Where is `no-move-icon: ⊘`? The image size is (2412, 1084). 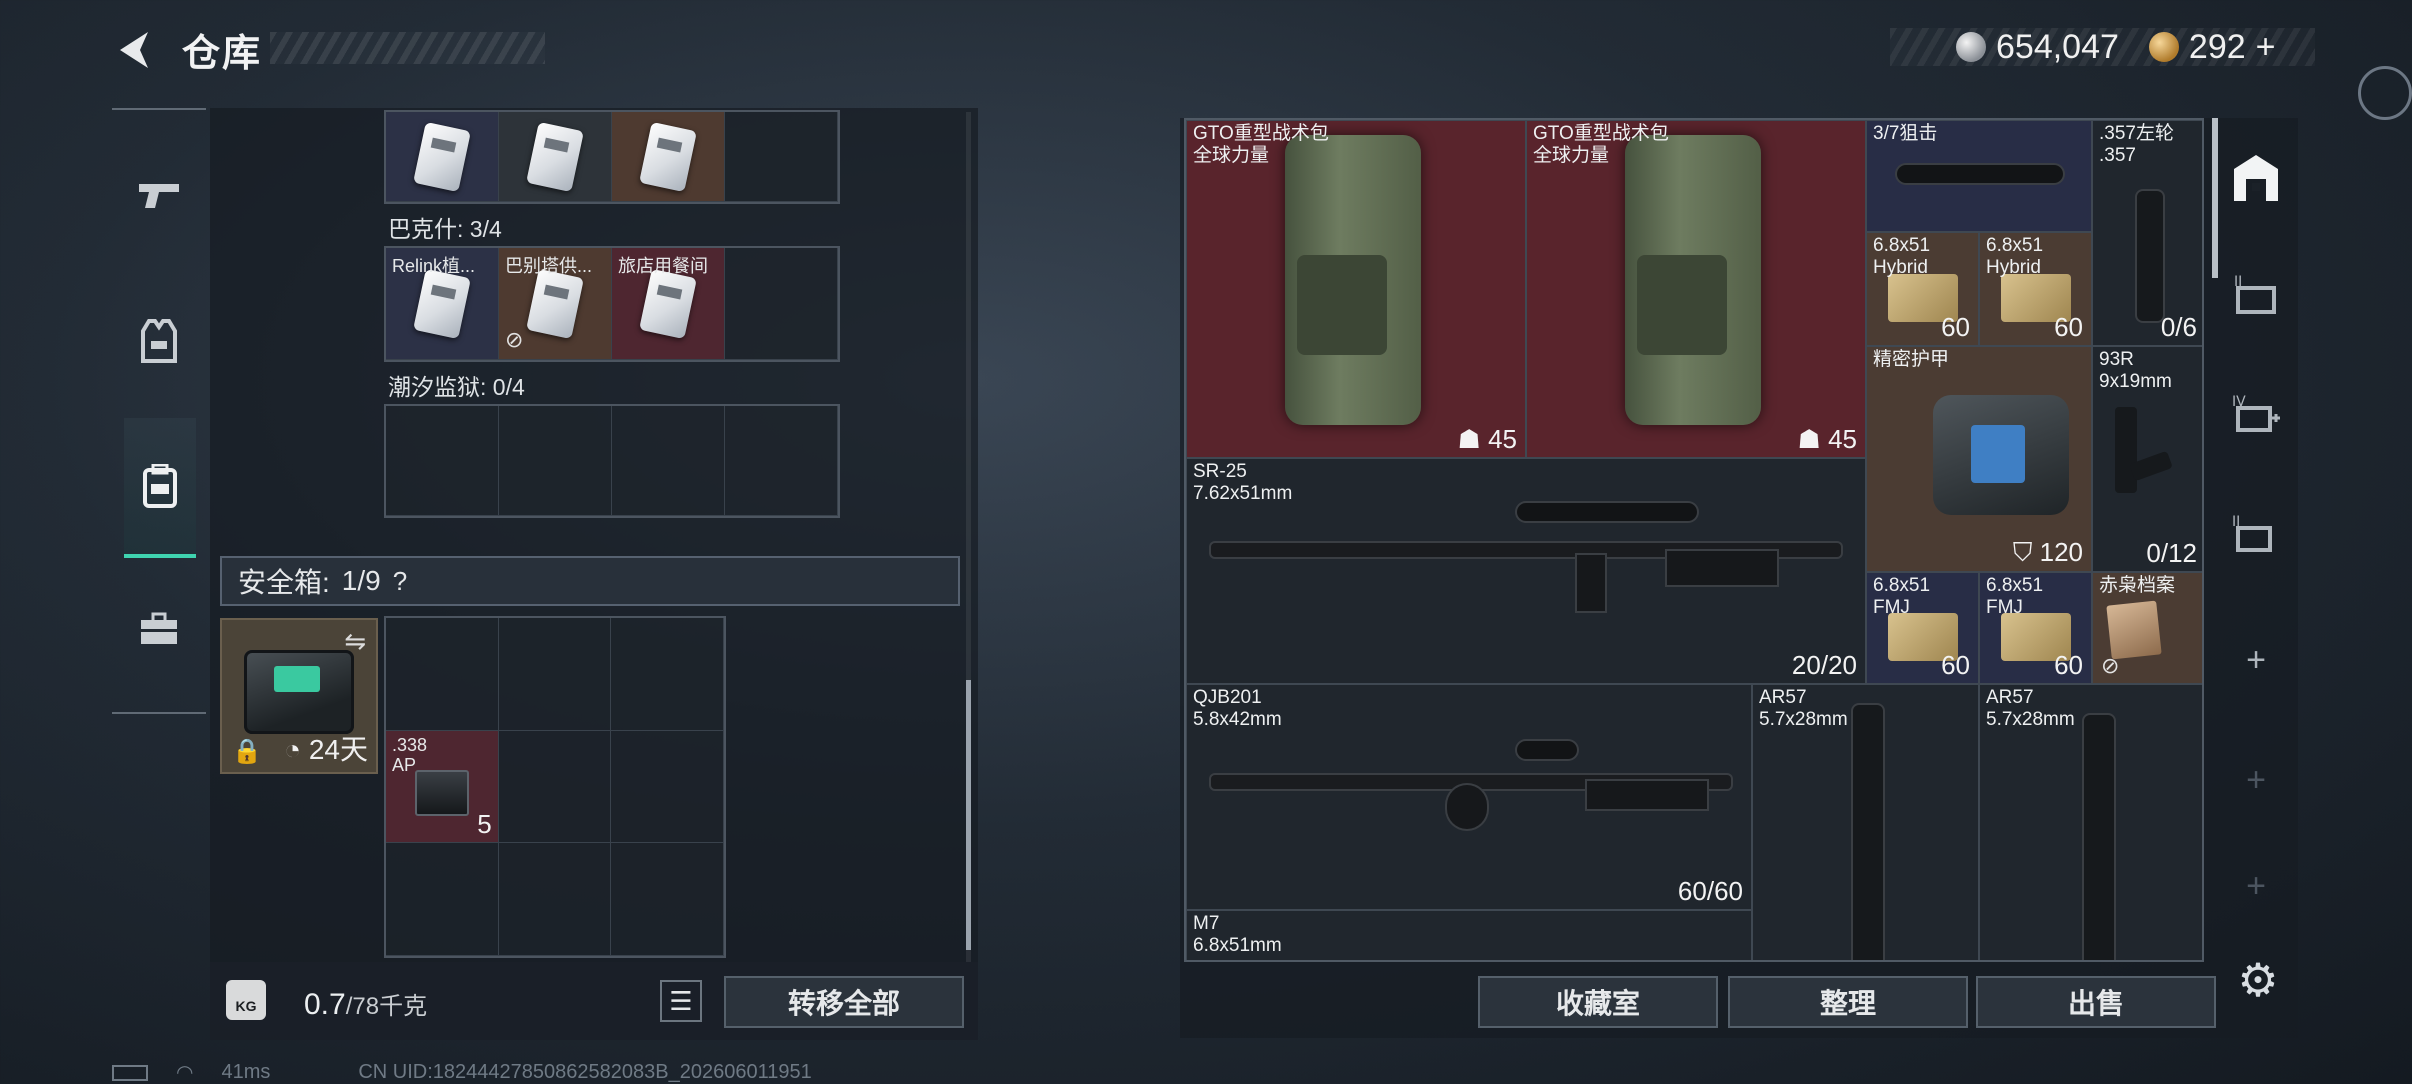 no-move-icon: ⊘ is located at coordinates (2110, 665).